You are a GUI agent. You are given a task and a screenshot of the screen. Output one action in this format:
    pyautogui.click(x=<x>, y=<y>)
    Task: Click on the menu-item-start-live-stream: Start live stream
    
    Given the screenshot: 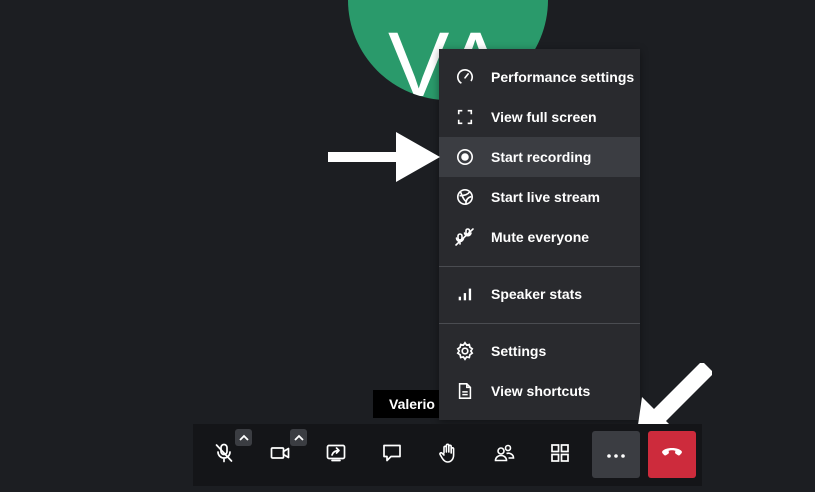 What is the action you would take?
    pyautogui.click(x=539, y=197)
    